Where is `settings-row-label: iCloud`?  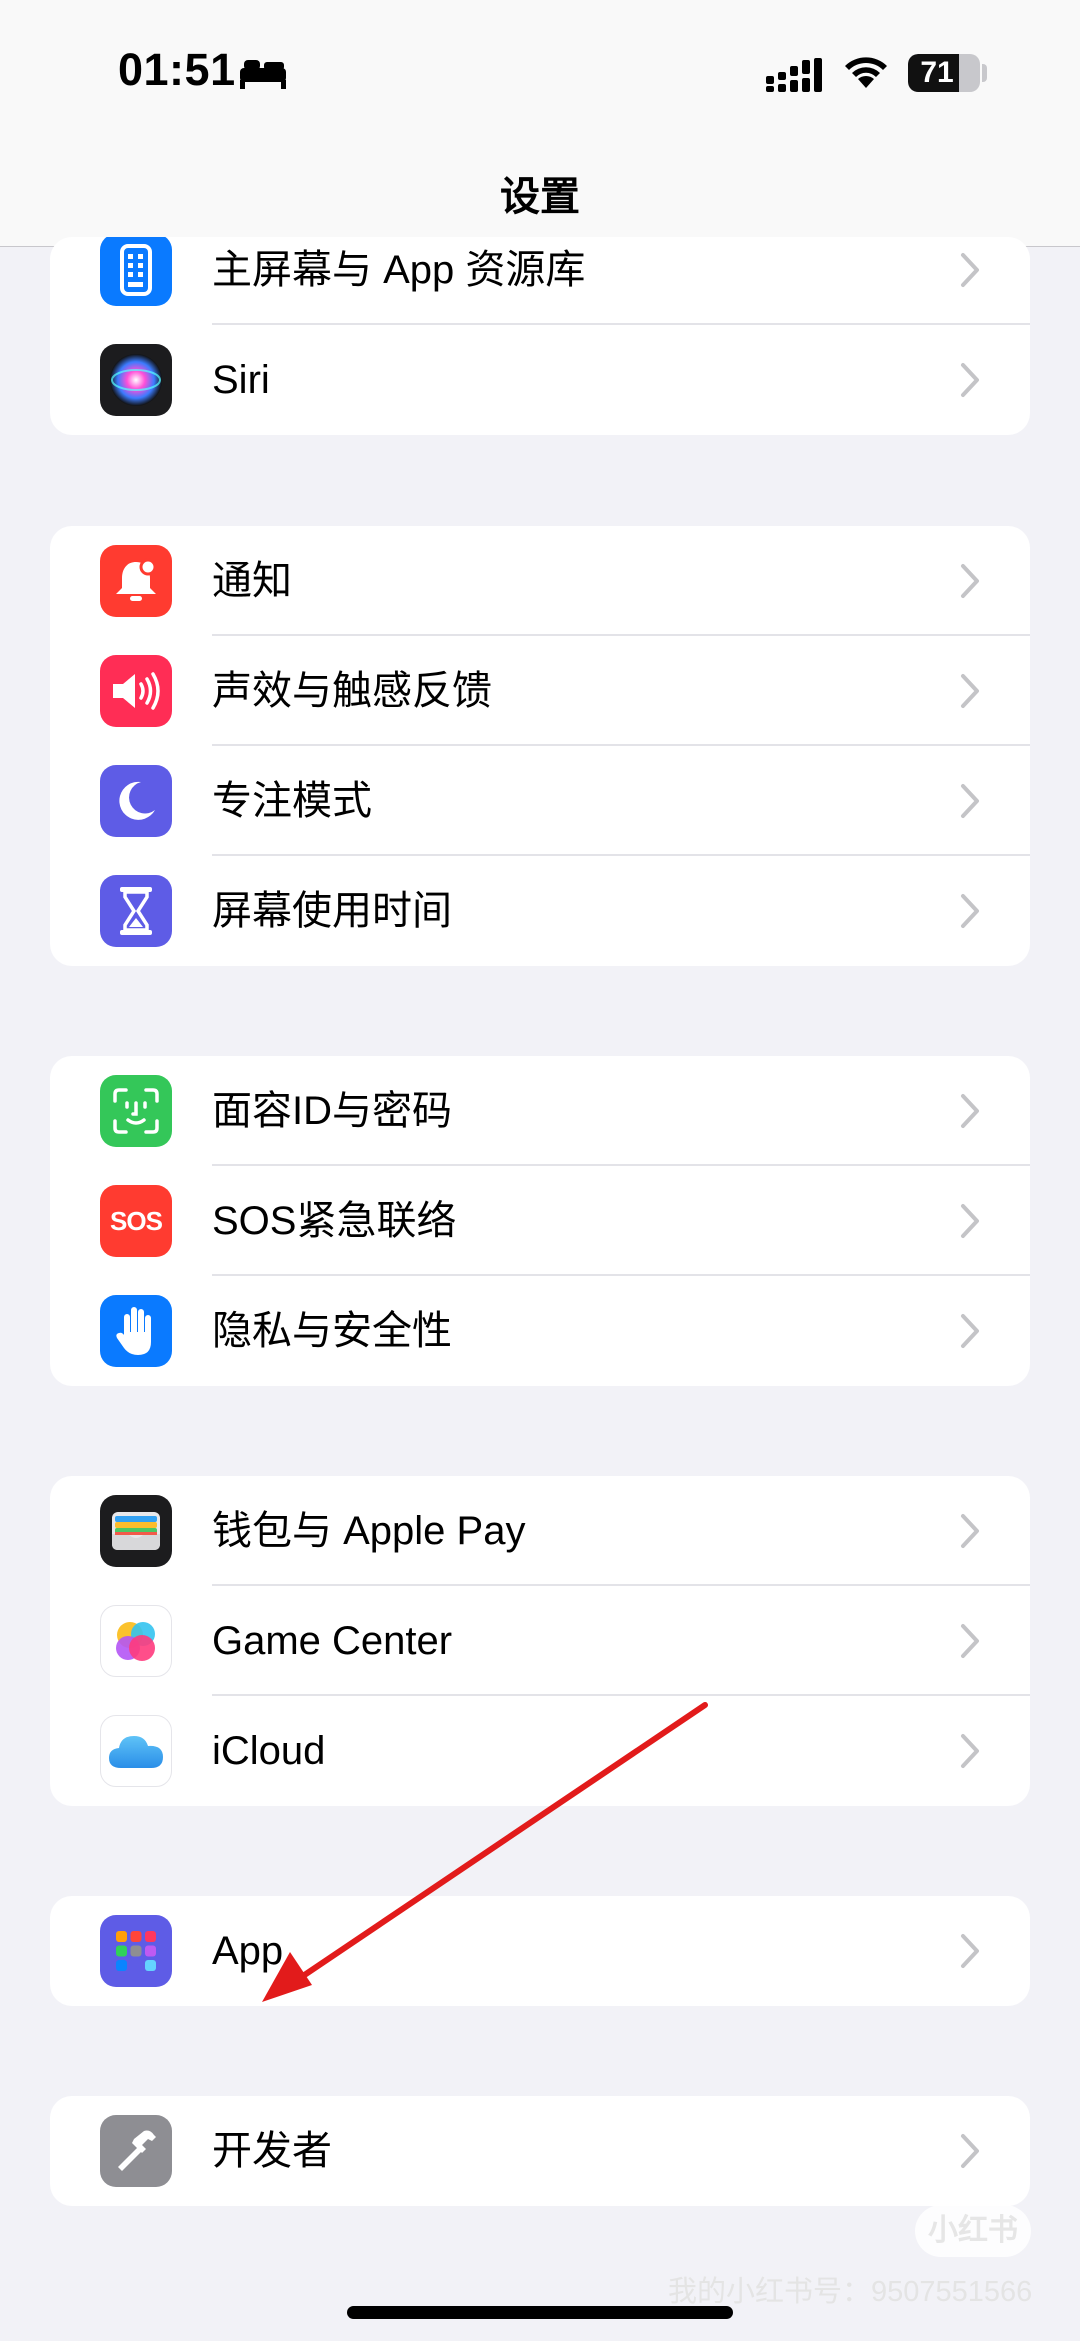
settings-row-label: iCloud is located at coordinates (269, 1751).